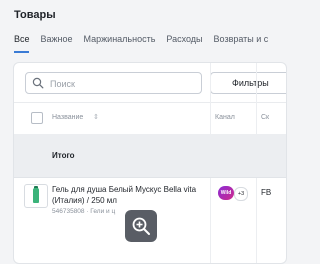  Describe the element at coordinates (37, 118) in the screenshot. I see `select-all-checkbox` at that location.